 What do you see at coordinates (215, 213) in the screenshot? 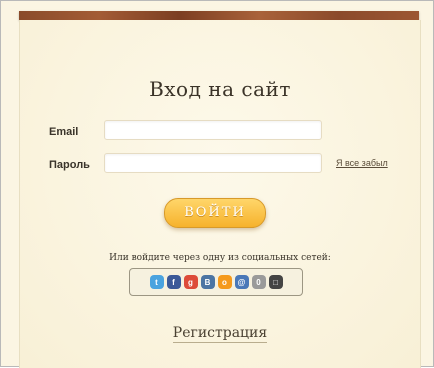
I see `login-button: ВОЙТИ` at bounding box center [215, 213].